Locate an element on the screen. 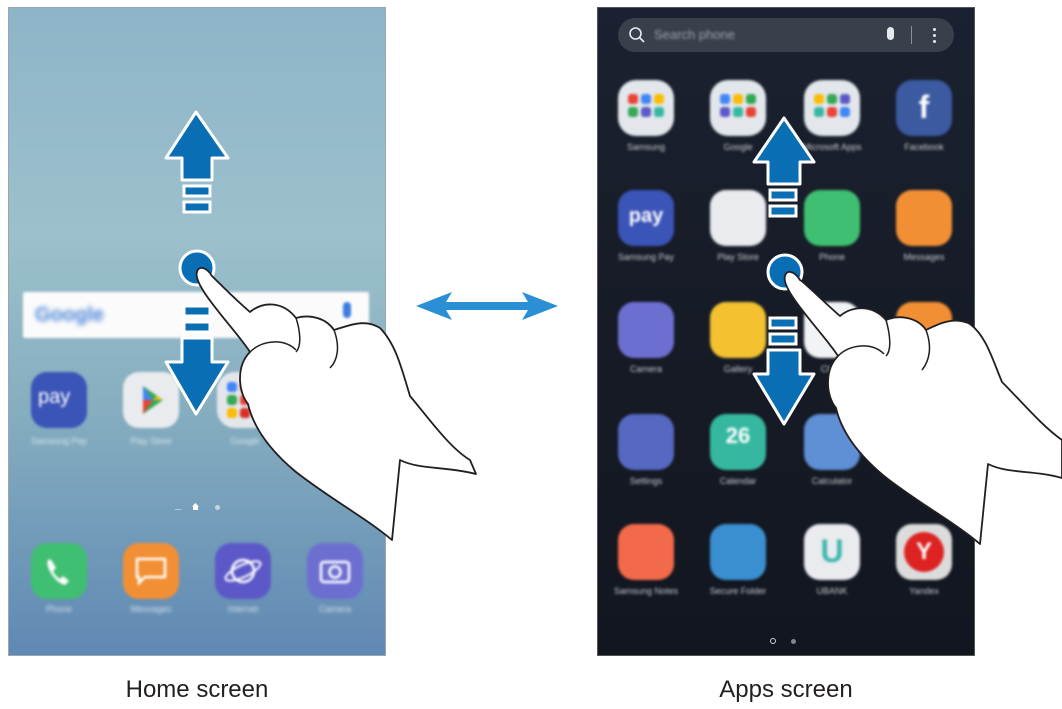 The height and width of the screenshot is (709, 1062). apps-screen-caption: Apps screen is located at coordinates (786, 689).